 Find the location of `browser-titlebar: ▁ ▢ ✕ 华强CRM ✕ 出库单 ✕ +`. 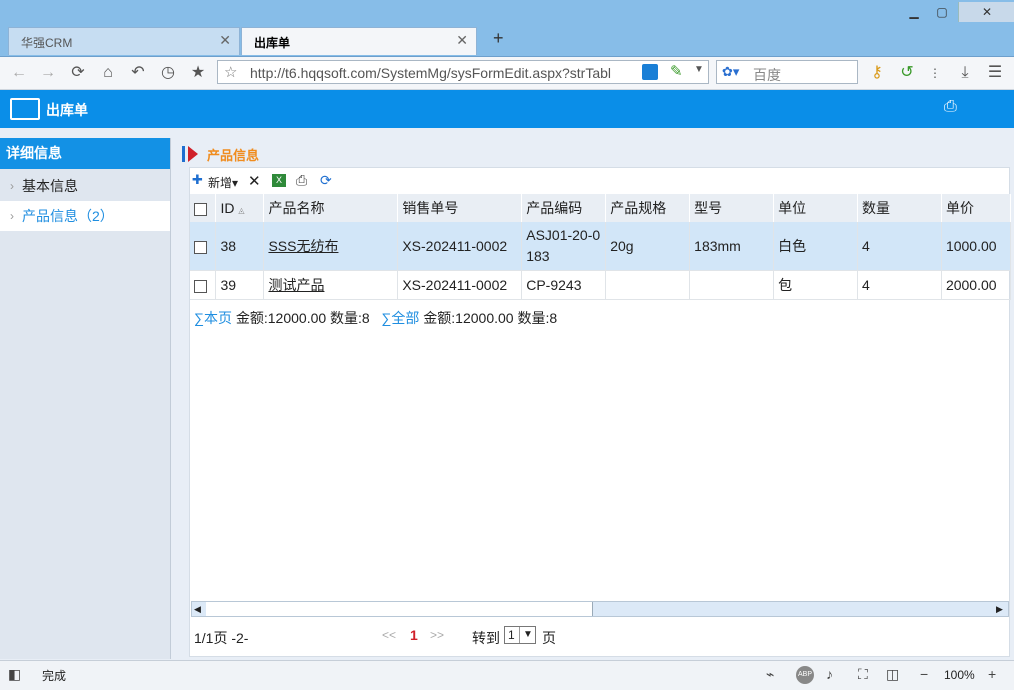

browser-titlebar: ▁ ▢ ✕ 华强CRM ✕ 出库单 ✕ + is located at coordinates (507, 28).